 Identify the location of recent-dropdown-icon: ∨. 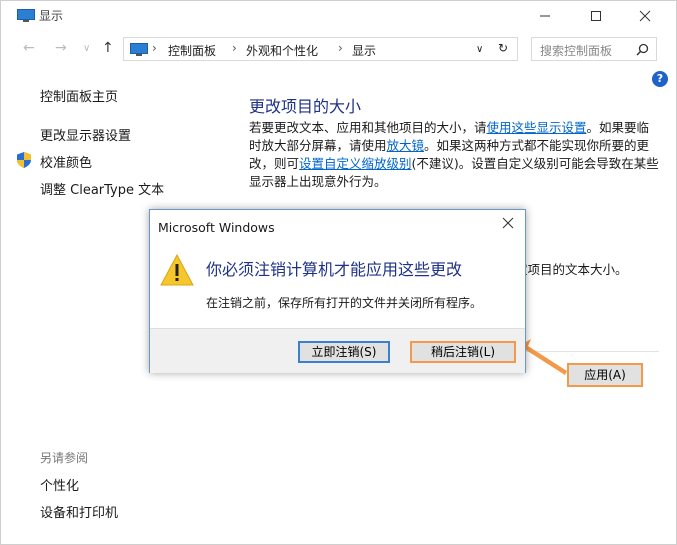
(86, 48).